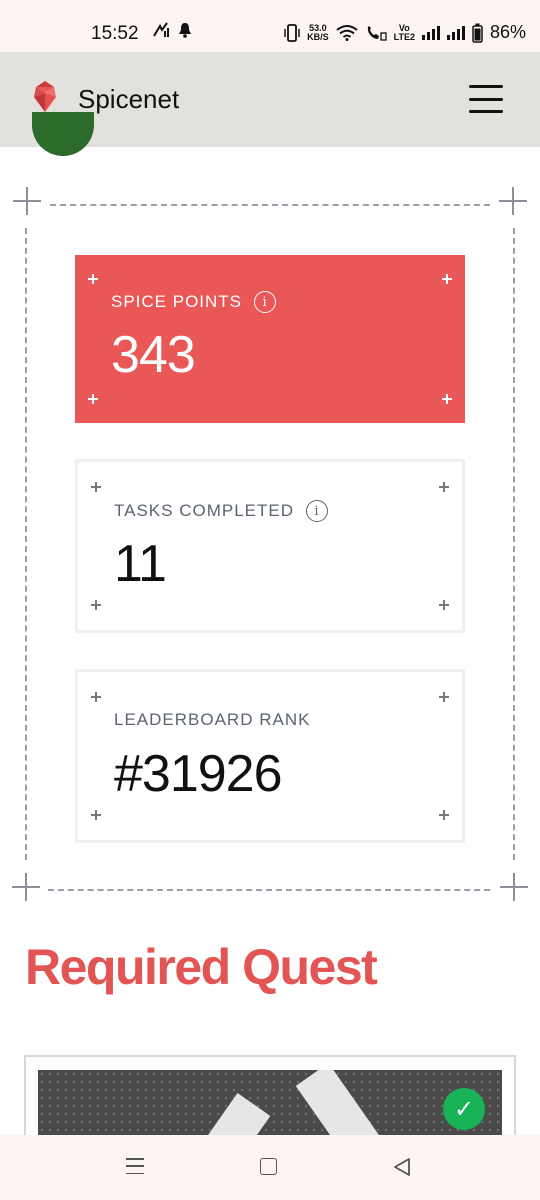 The width and height of the screenshot is (540, 1200). Describe the element at coordinates (270, 26) in the screenshot. I see `status-bar: 15:52 53.0 KB/S Vo LTE2 86%` at that location.